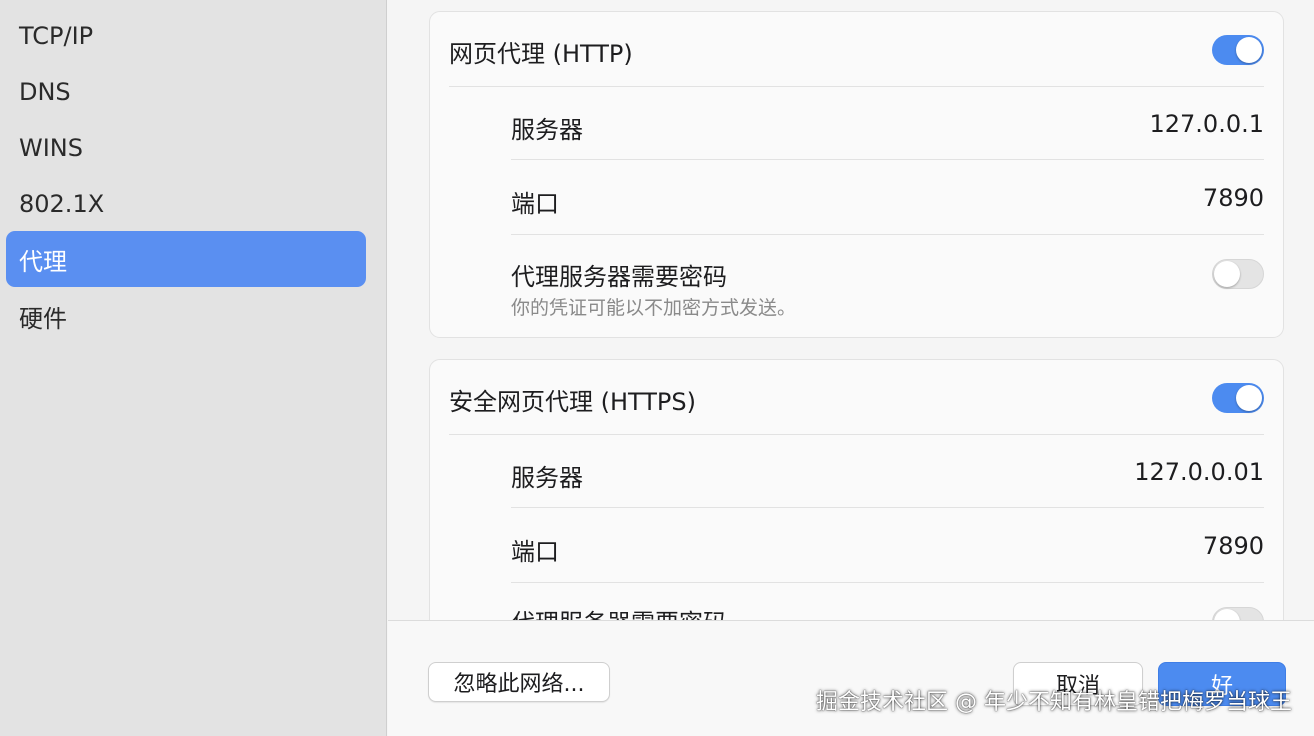 This screenshot has height=736, width=1314. What do you see at coordinates (186, 316) in the screenshot?
I see `sidebar-item-hardware: 硬件` at bounding box center [186, 316].